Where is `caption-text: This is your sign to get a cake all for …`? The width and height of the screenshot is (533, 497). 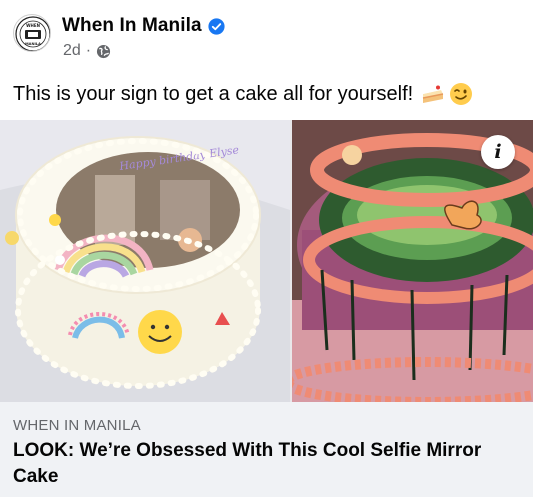
caption-text: This is your sign to get a cake all for … is located at coordinates (213, 93).